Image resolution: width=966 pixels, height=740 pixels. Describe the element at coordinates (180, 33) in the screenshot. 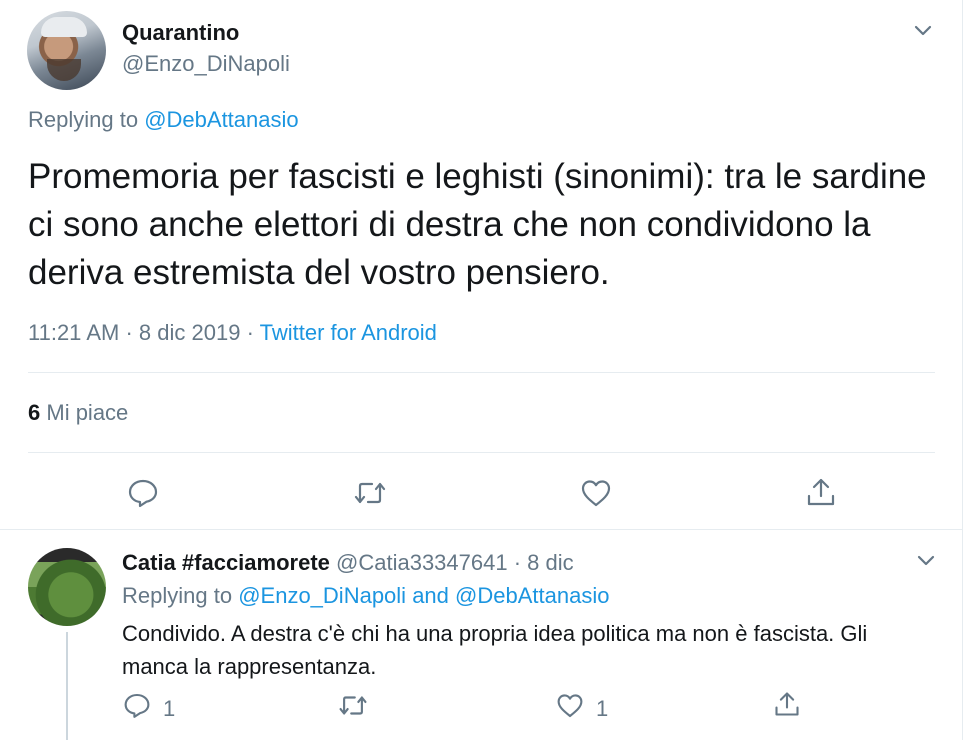

I see `display-name: Quarantino` at that location.